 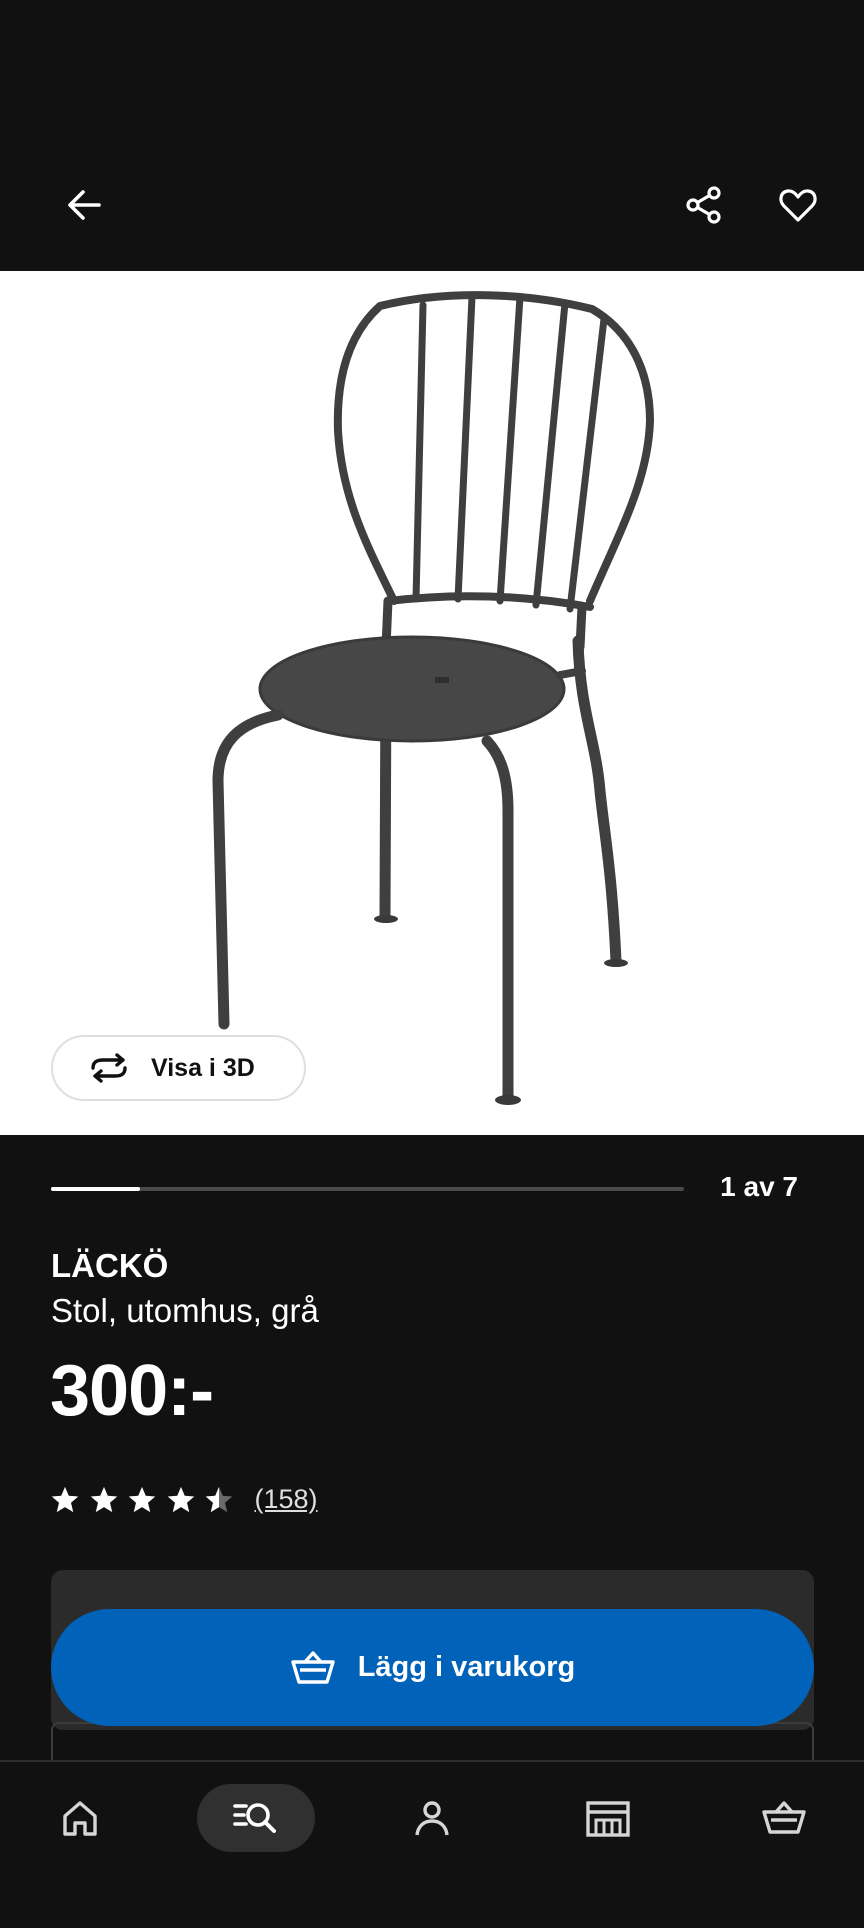 I want to click on nav-search, so click(x=256, y=1818).